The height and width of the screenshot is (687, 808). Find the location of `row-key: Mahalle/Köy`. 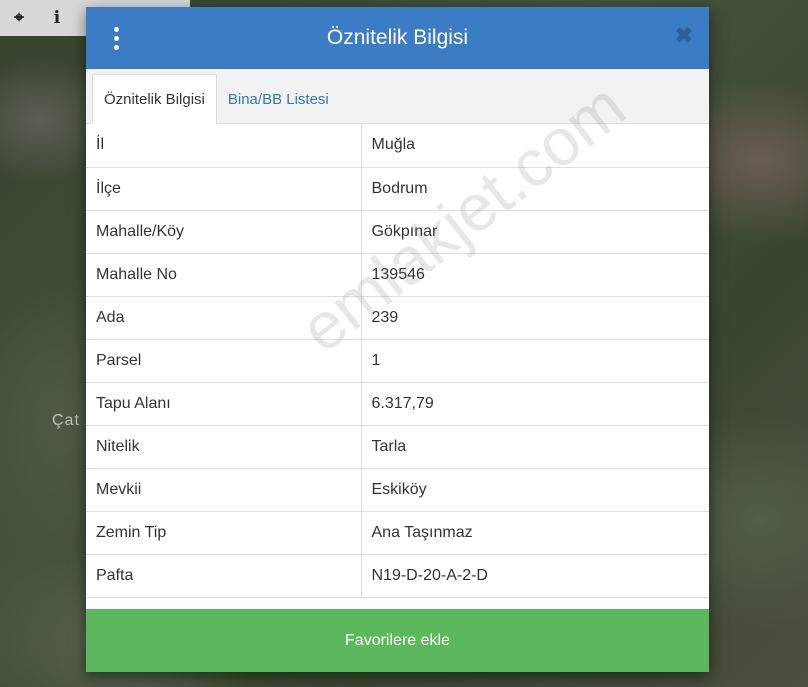

row-key: Mahalle/Köy is located at coordinates (224, 232).